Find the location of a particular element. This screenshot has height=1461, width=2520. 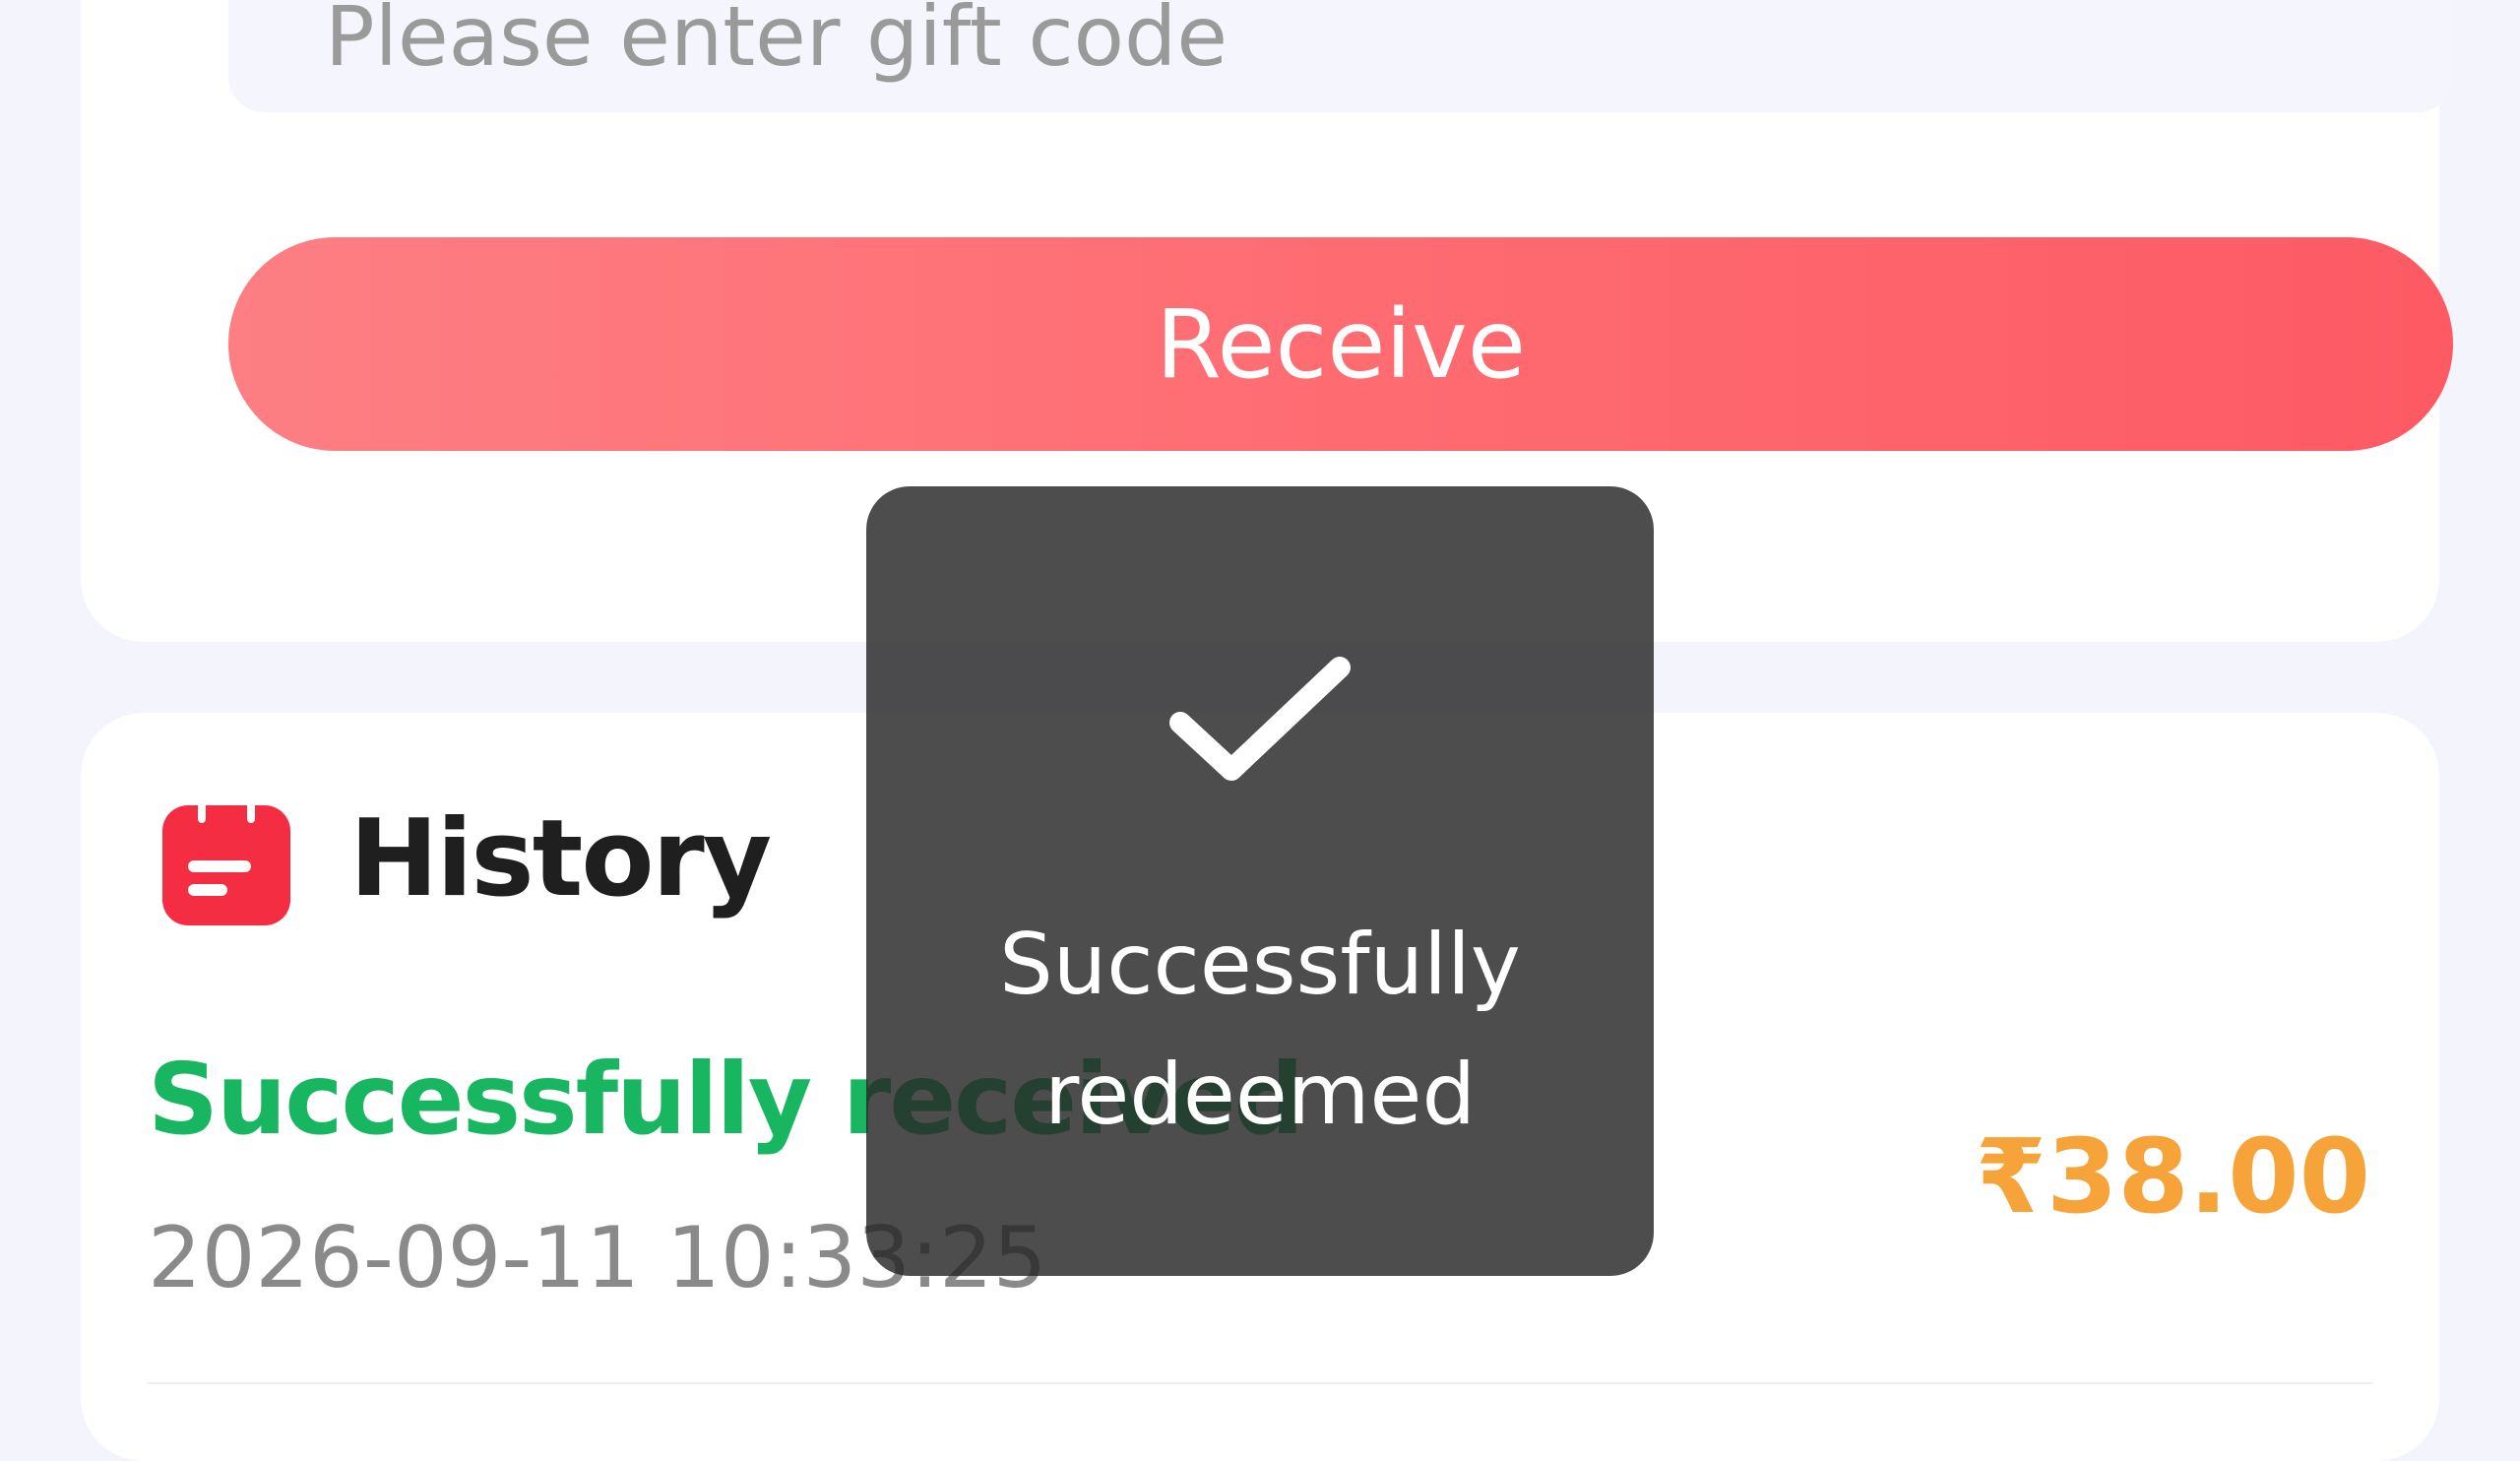

history-record-amount: ₹38.00 is located at coordinates (2172, 1176).